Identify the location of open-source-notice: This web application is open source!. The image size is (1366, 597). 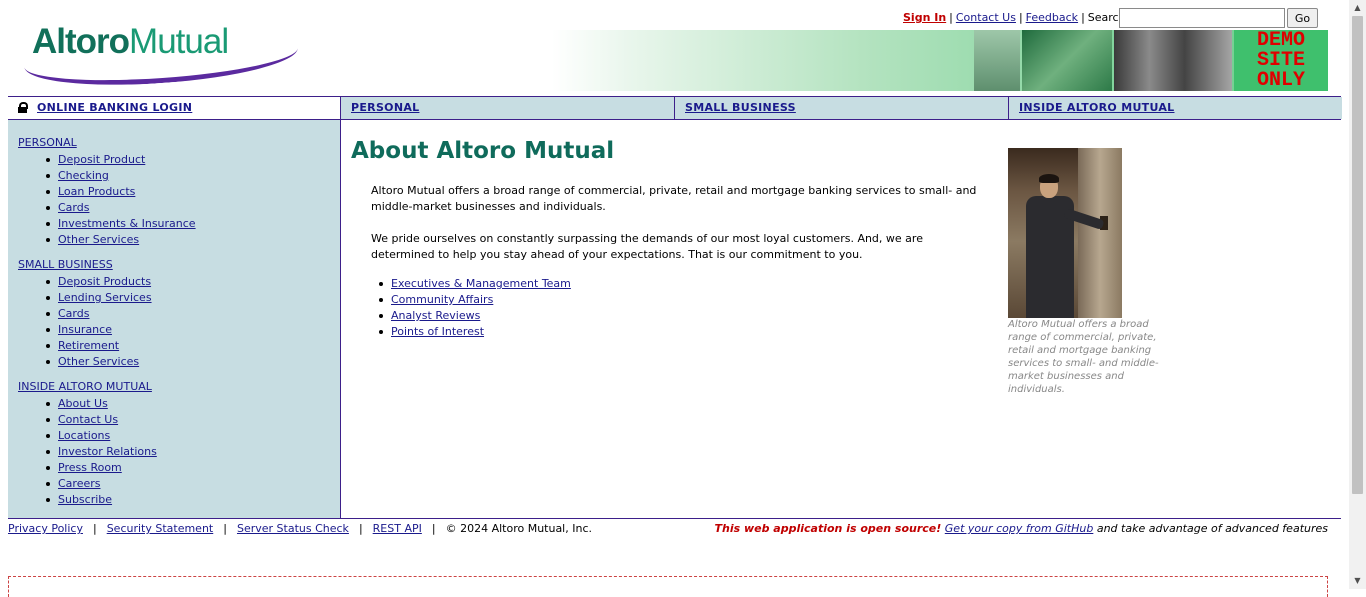
(828, 528).